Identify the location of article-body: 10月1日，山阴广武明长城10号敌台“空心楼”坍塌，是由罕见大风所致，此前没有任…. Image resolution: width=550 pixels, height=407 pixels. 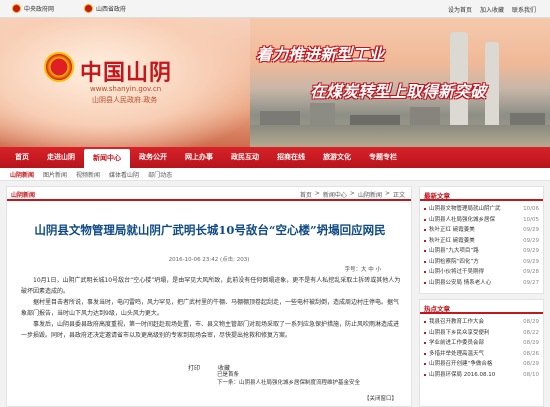
(211, 308).